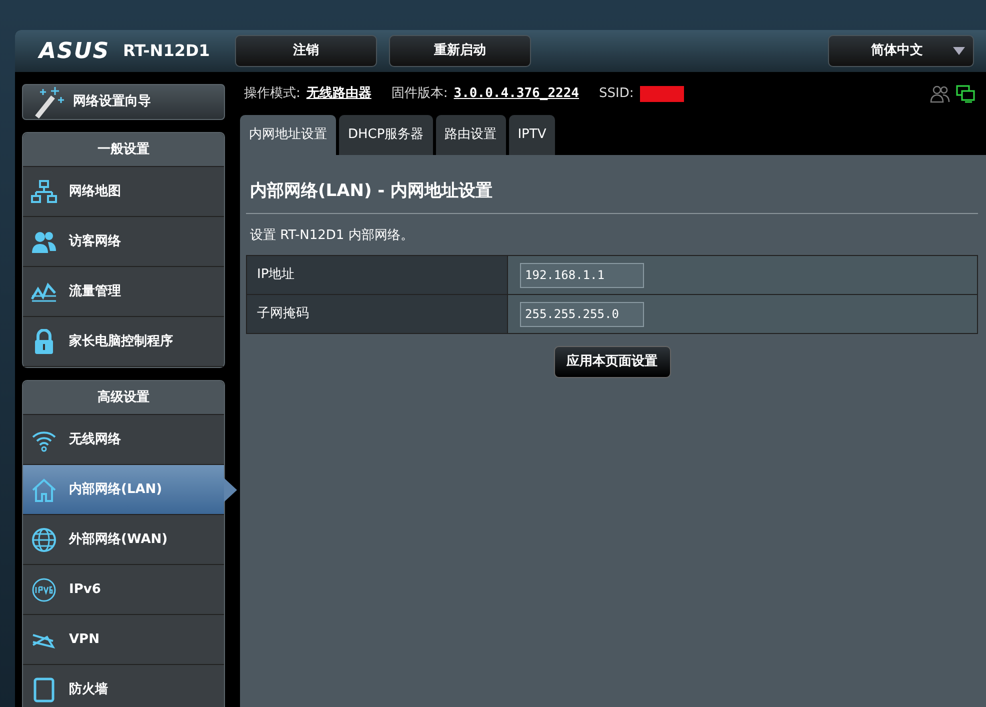 This screenshot has height=707, width=986. I want to click on sidebar-item: 防火墙, so click(123, 686).